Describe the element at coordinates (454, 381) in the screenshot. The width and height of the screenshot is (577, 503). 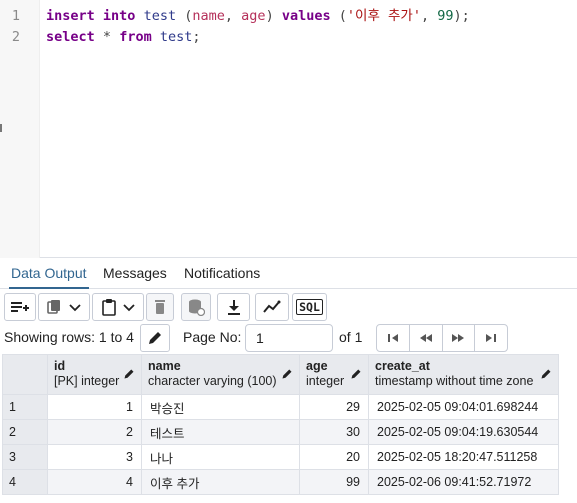
I see `column-type: timestamp without time zone` at that location.